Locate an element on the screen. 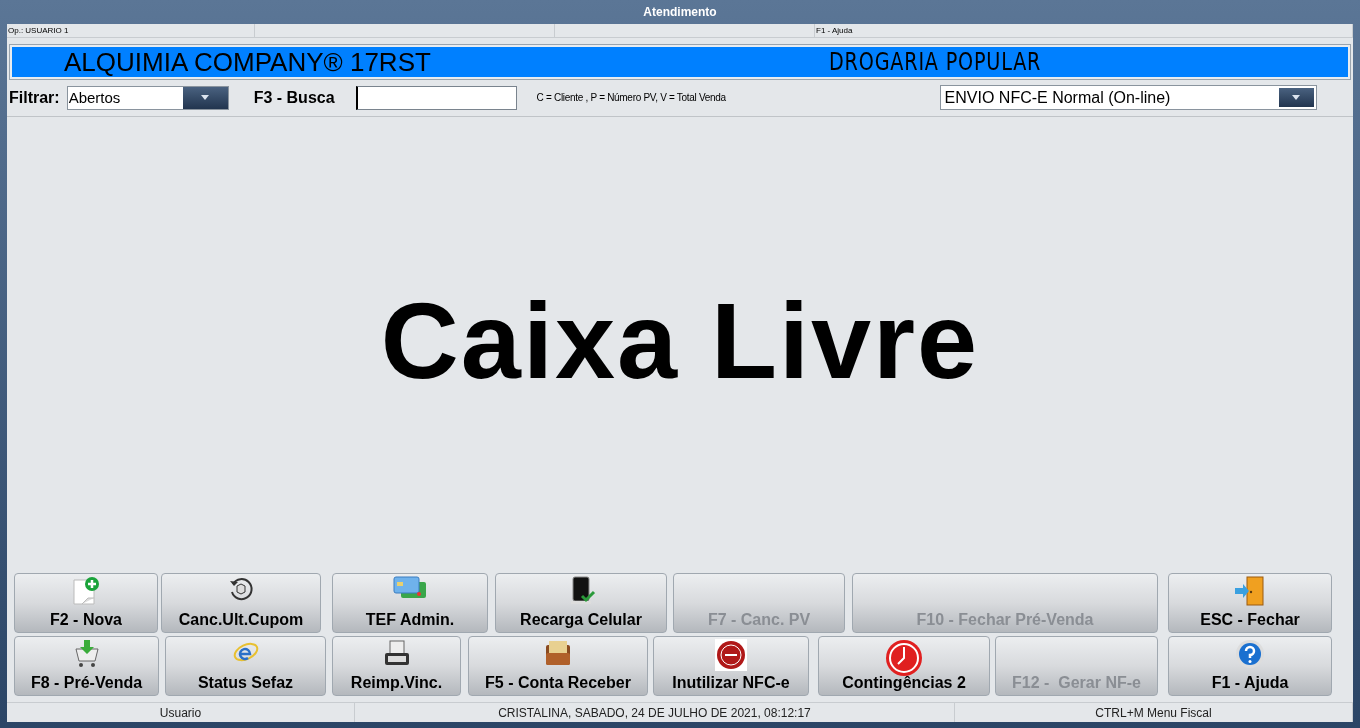 The height and width of the screenshot is (728, 1360). function-button: F5 - Conta Receber is located at coordinates (558, 666).